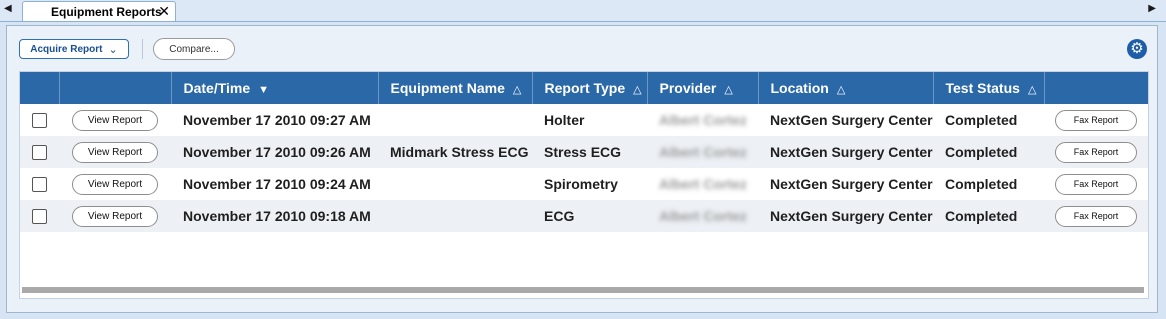  Describe the element at coordinates (115, 88) in the screenshot. I see `column-header-view` at that location.